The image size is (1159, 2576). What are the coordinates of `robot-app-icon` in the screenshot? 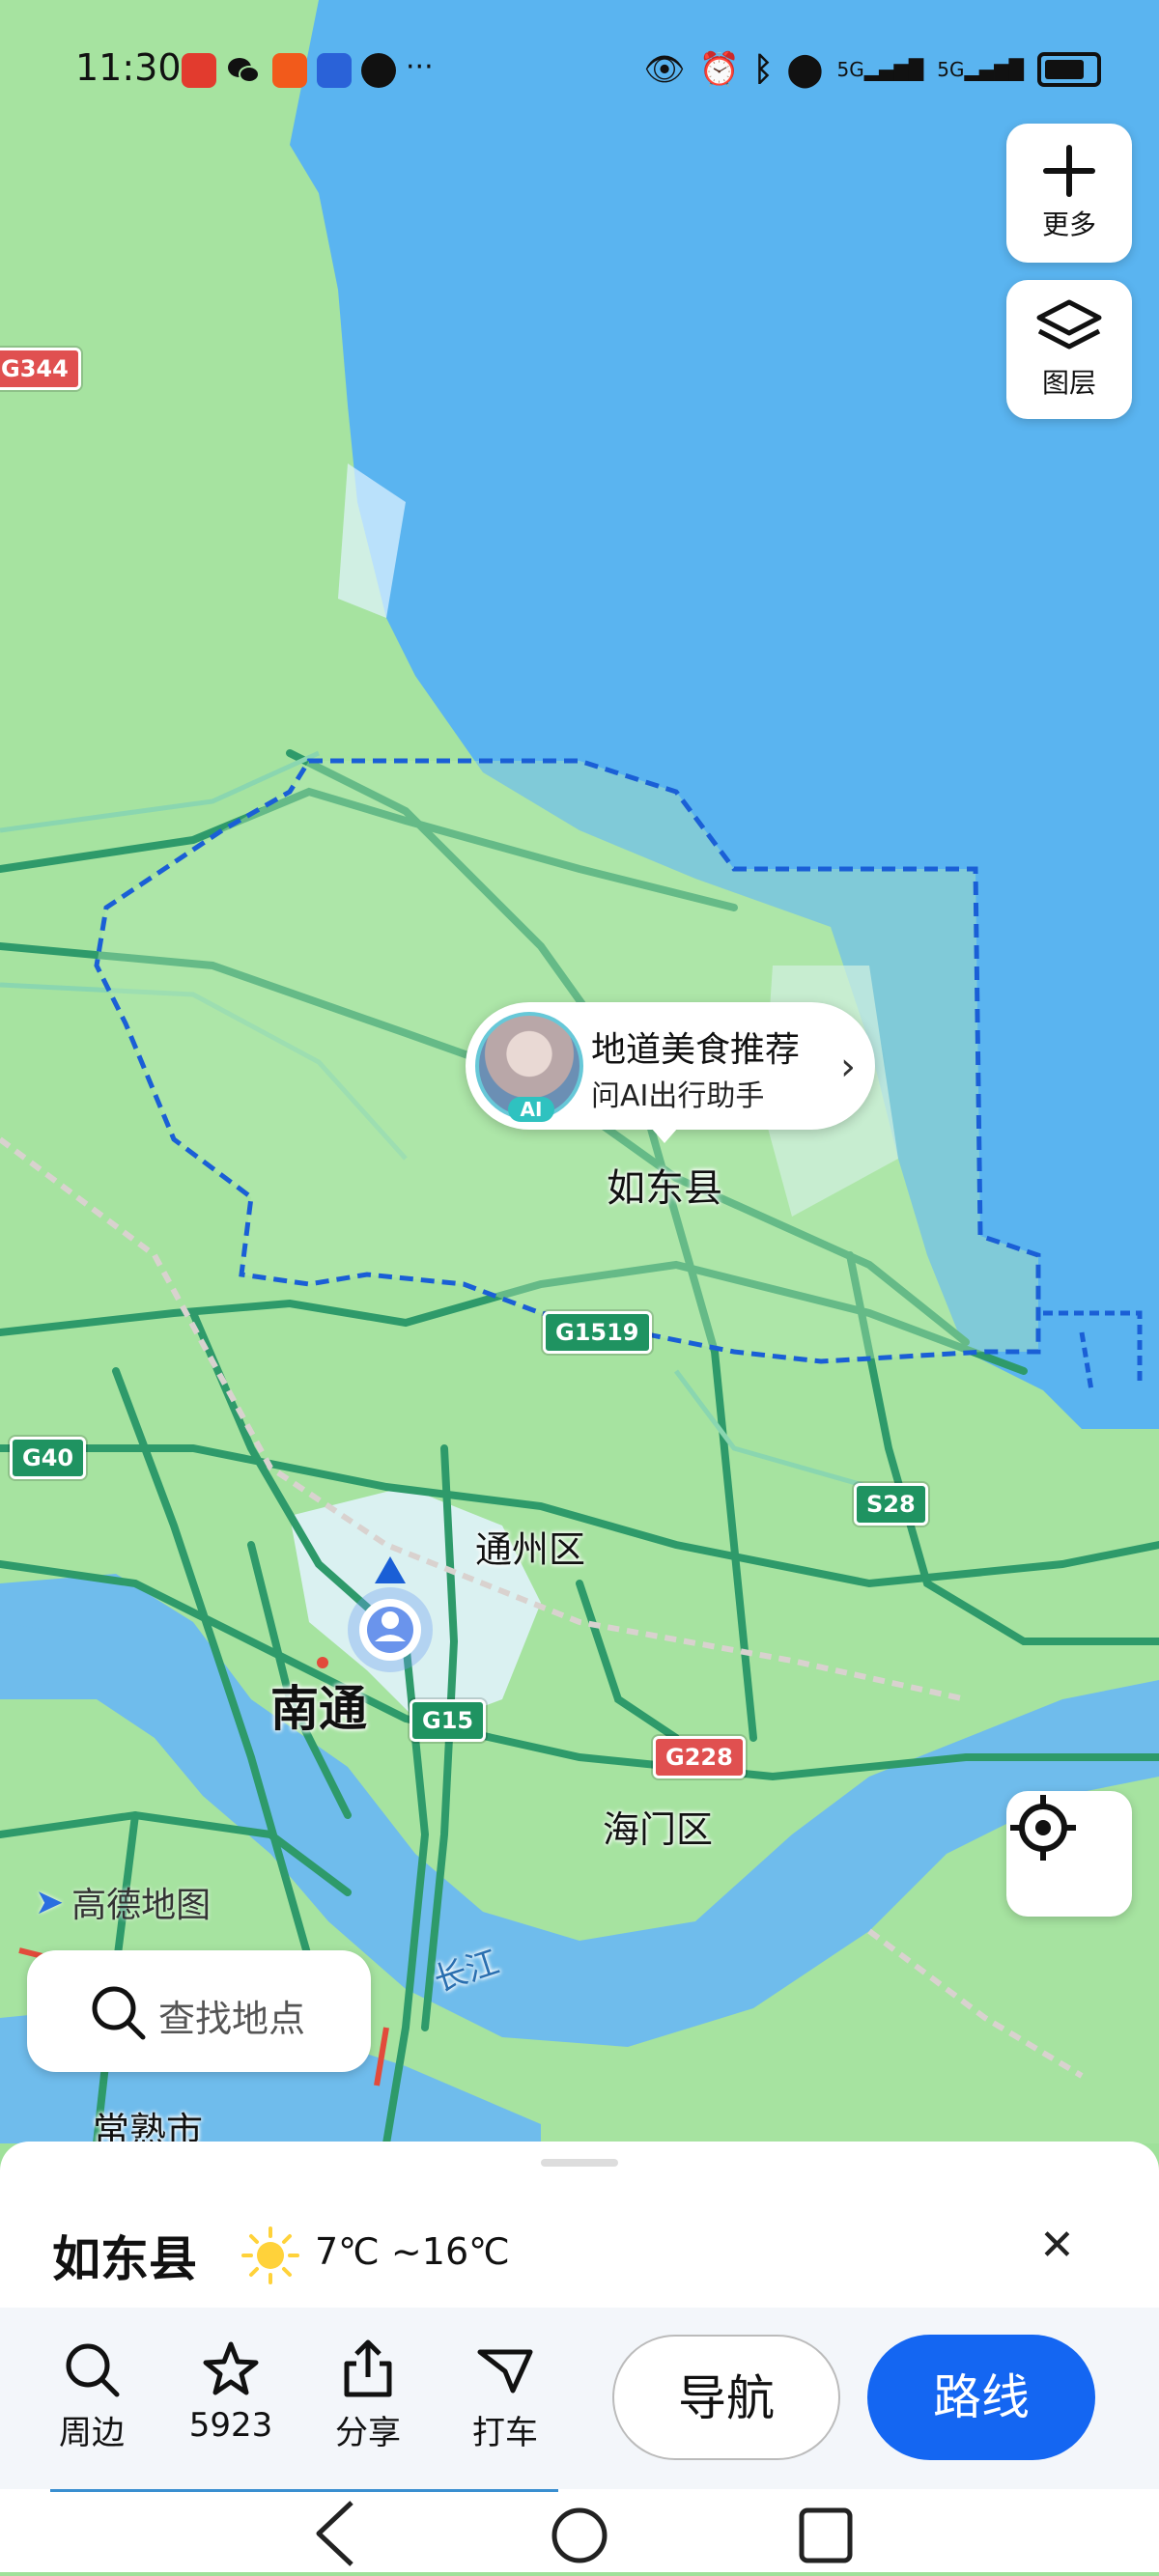 It's located at (334, 71).